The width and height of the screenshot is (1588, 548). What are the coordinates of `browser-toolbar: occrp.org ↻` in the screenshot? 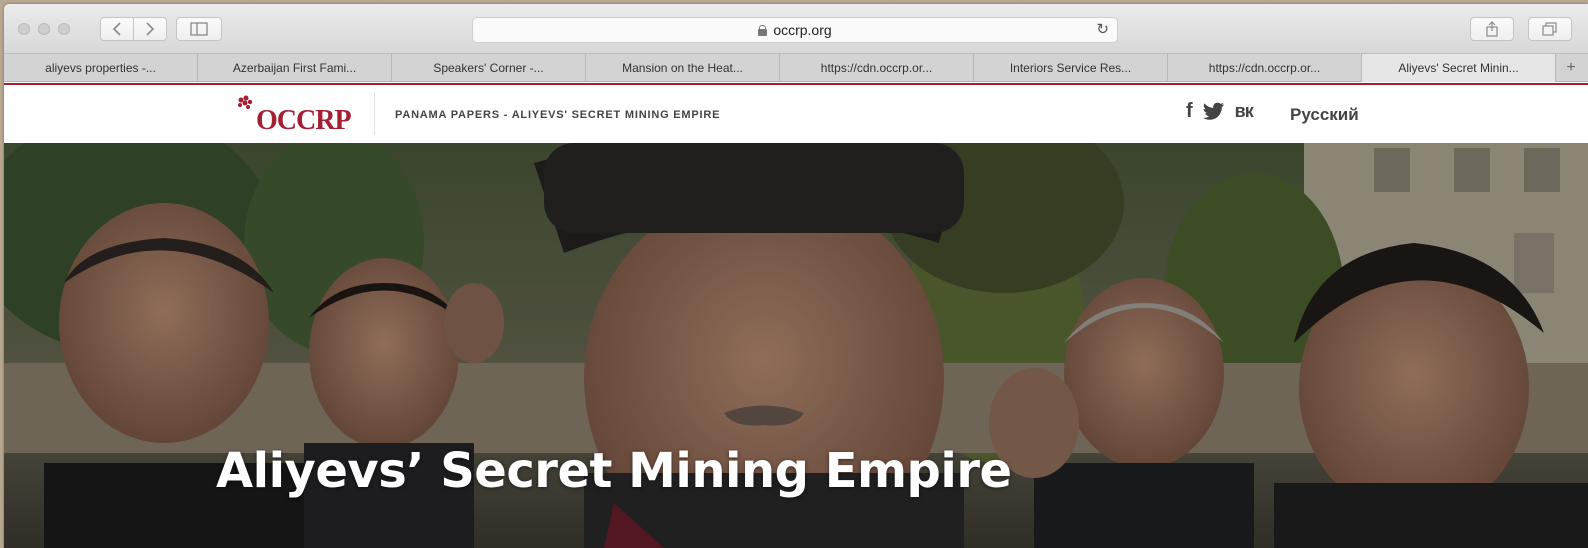 It's located at (796, 29).